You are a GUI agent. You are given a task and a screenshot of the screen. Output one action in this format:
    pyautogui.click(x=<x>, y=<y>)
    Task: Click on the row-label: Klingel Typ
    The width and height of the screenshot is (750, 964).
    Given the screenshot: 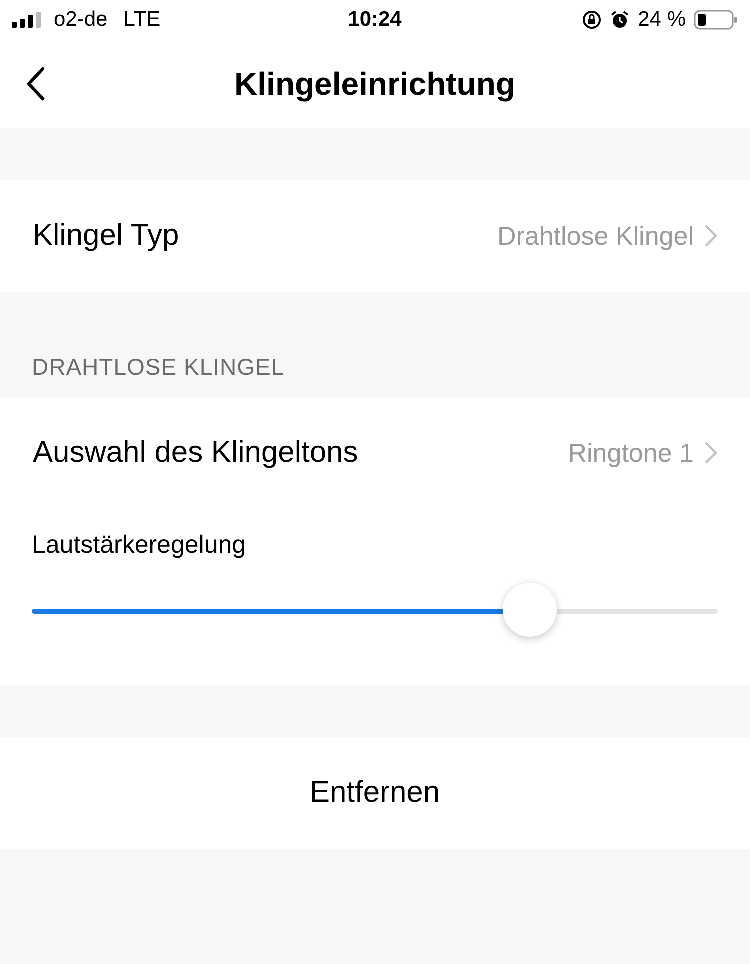 What is the action you would take?
    pyautogui.click(x=106, y=236)
    